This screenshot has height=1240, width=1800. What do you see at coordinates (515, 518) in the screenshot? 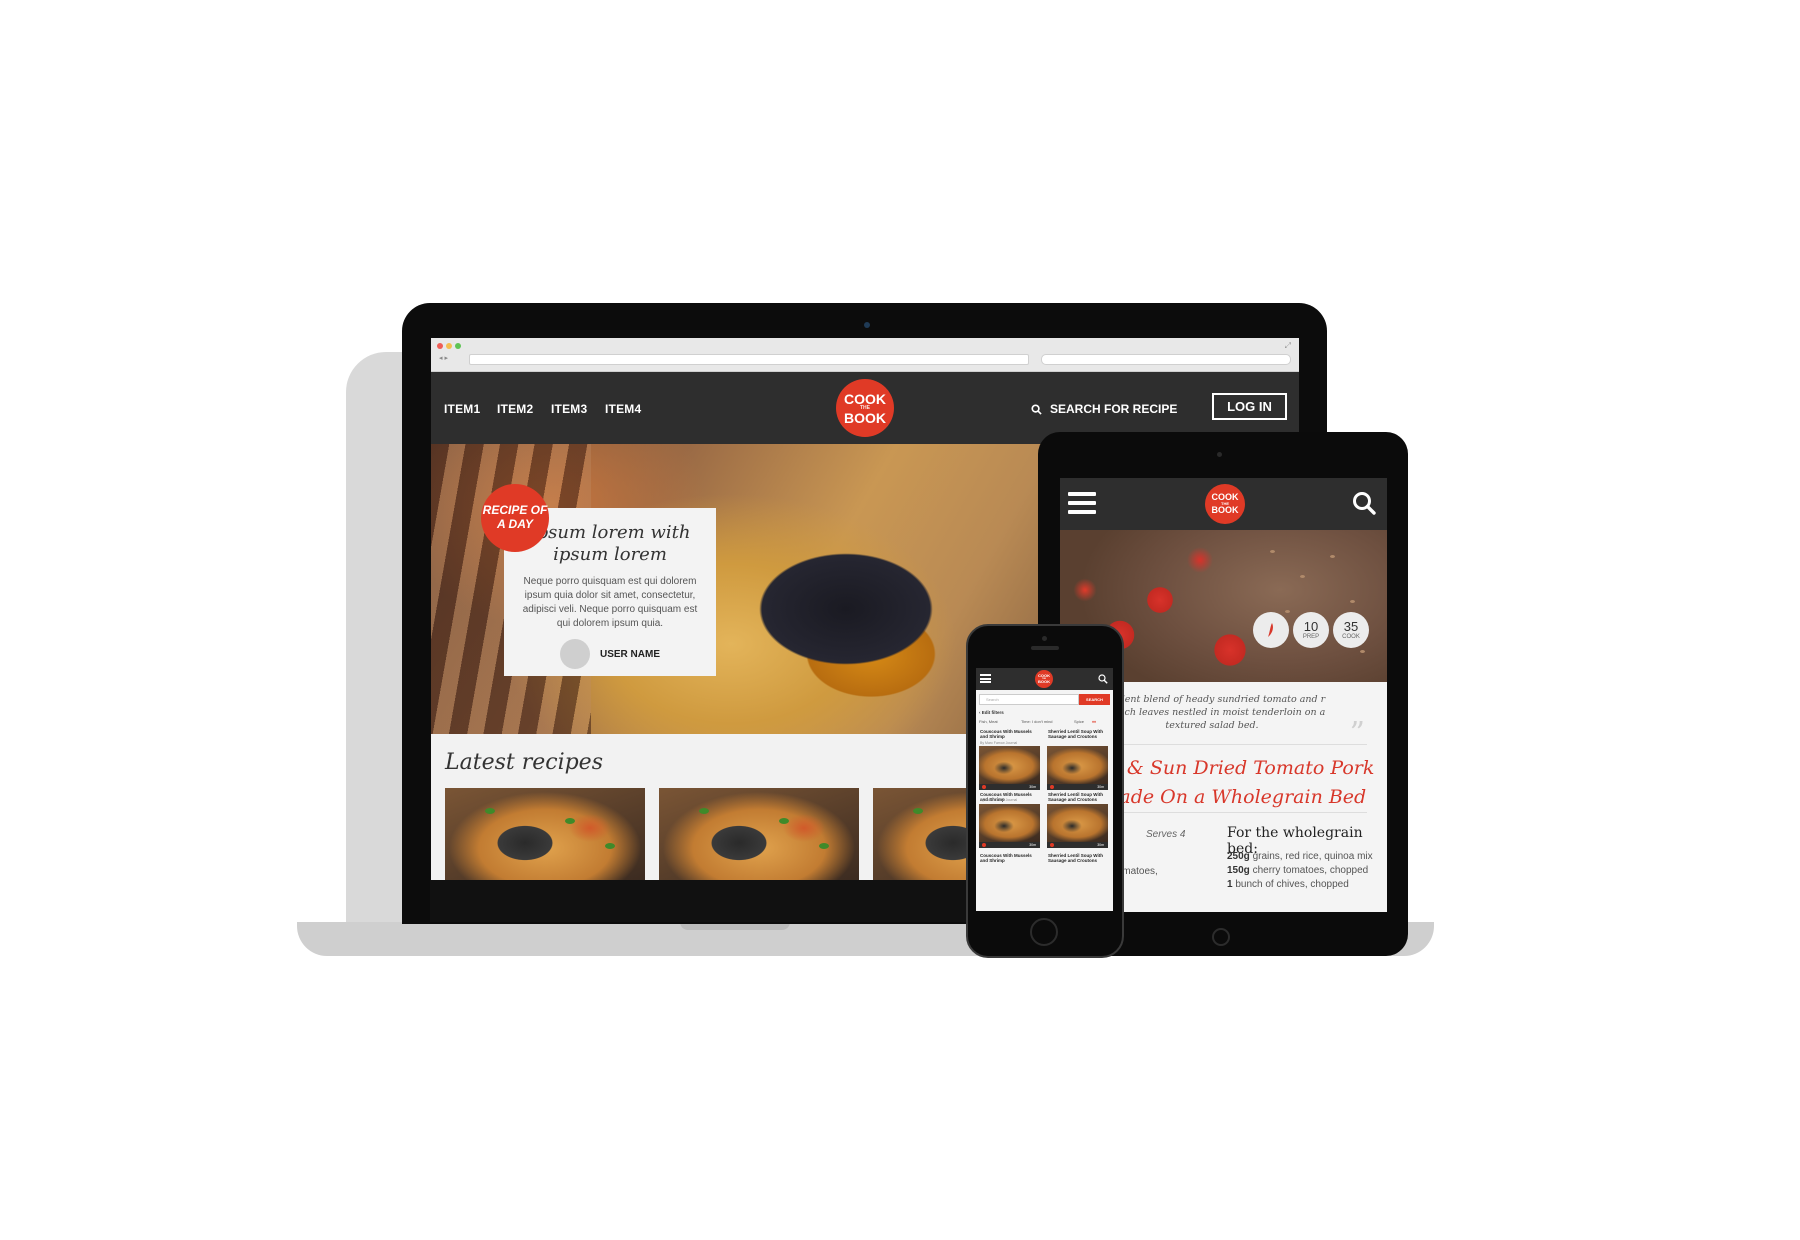
I see `recipe-of-day-badge: RECIPE OF A DAY` at bounding box center [515, 518].